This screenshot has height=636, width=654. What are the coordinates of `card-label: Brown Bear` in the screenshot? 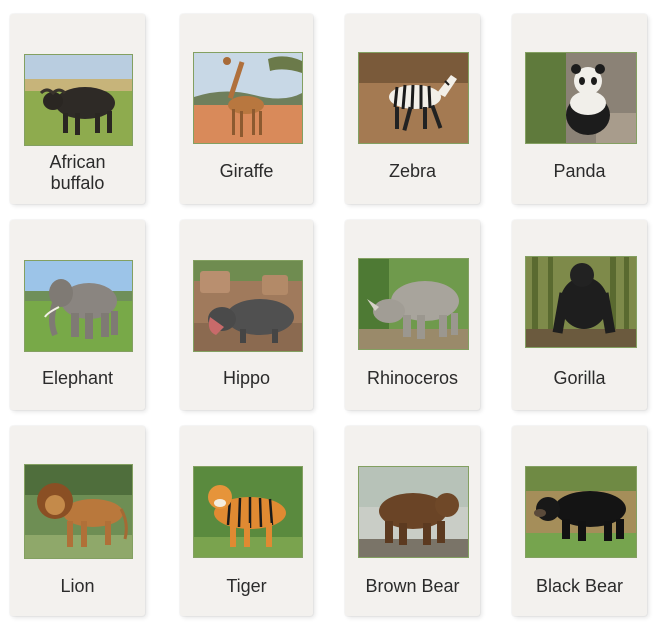 It's located at (412, 586).